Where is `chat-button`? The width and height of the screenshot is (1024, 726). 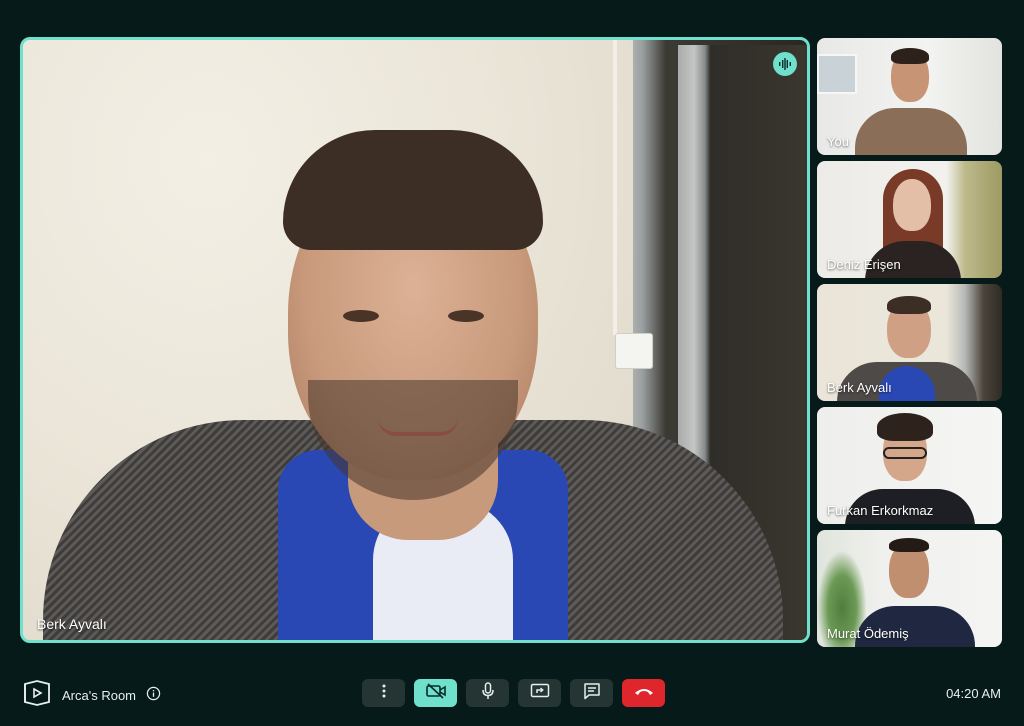 chat-button is located at coordinates (591, 693).